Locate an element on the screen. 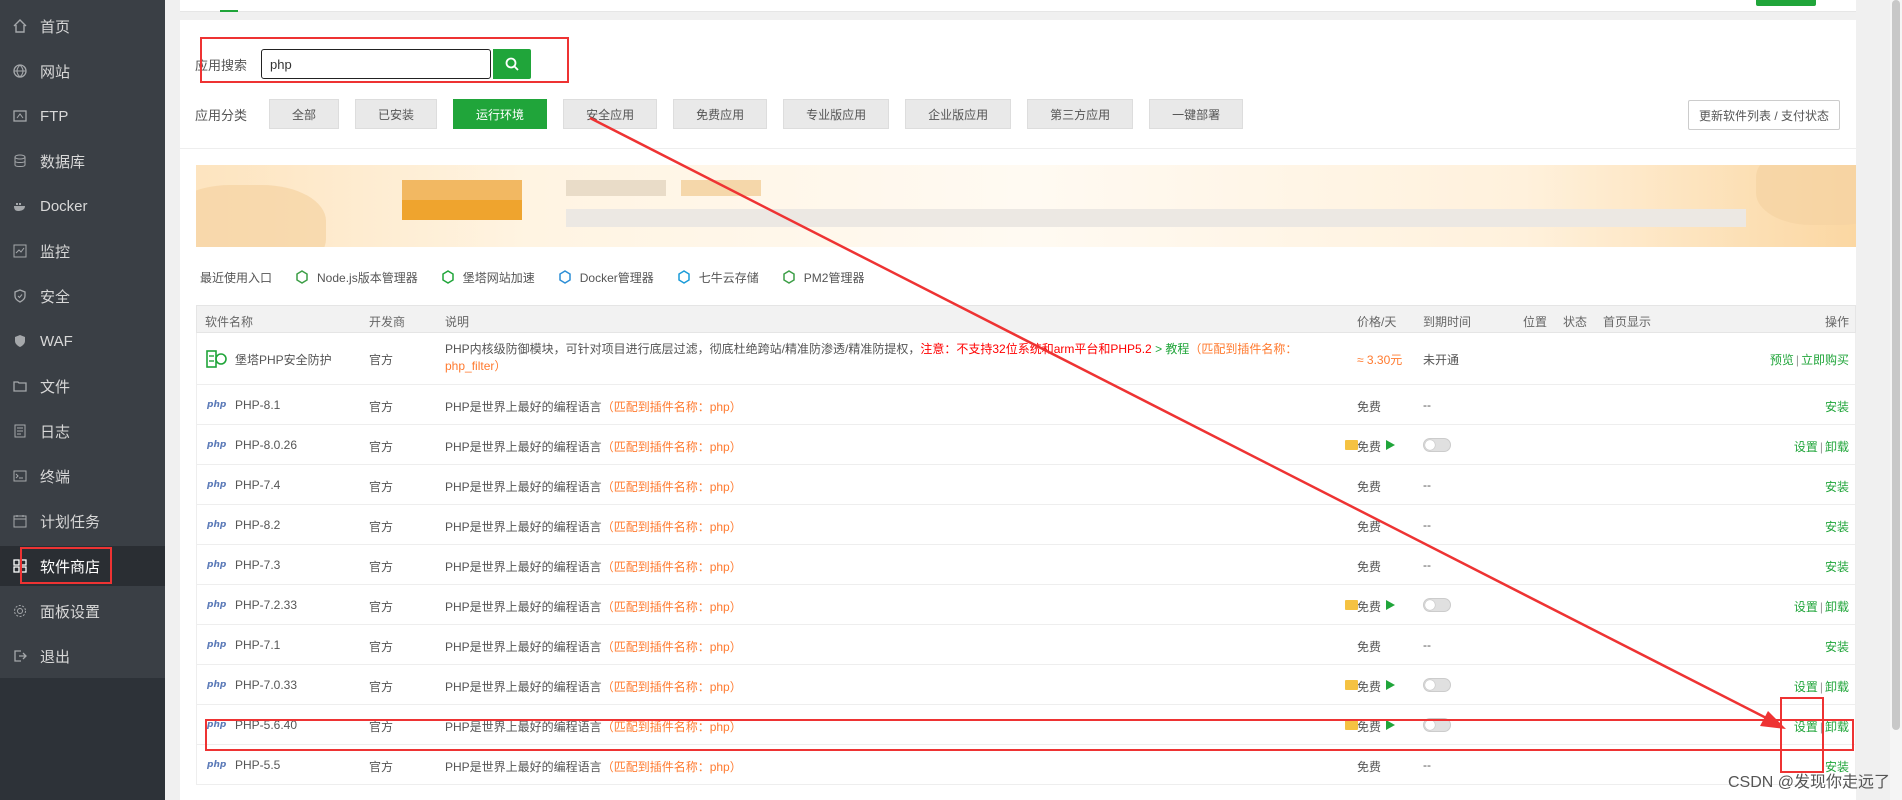 Image resolution: width=1902 pixels, height=800 pixels. recent-item: 七牛云存储 is located at coordinates (717, 277).